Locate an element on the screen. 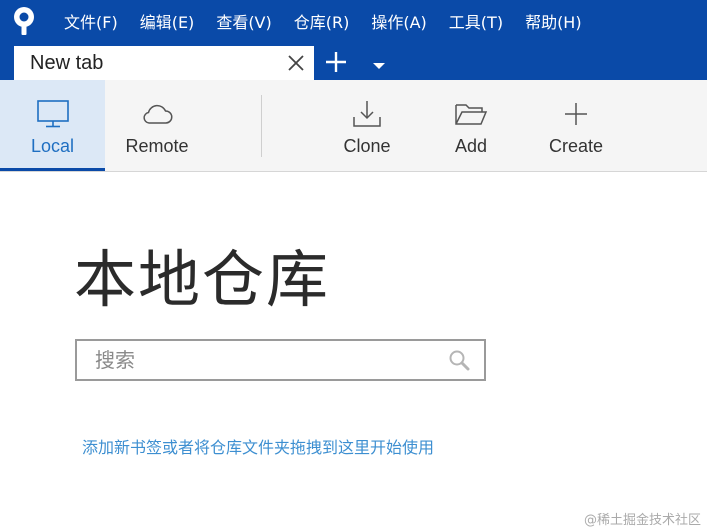  create-button: Create is located at coordinates (576, 125).